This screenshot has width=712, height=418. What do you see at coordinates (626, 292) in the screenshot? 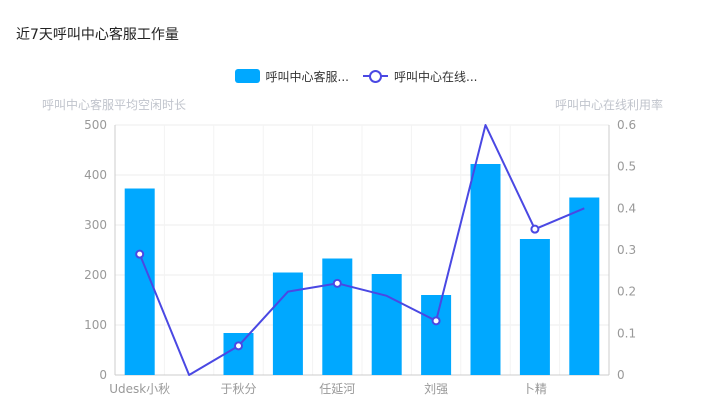
I see `right-tick-label: 0.2` at bounding box center [626, 292].